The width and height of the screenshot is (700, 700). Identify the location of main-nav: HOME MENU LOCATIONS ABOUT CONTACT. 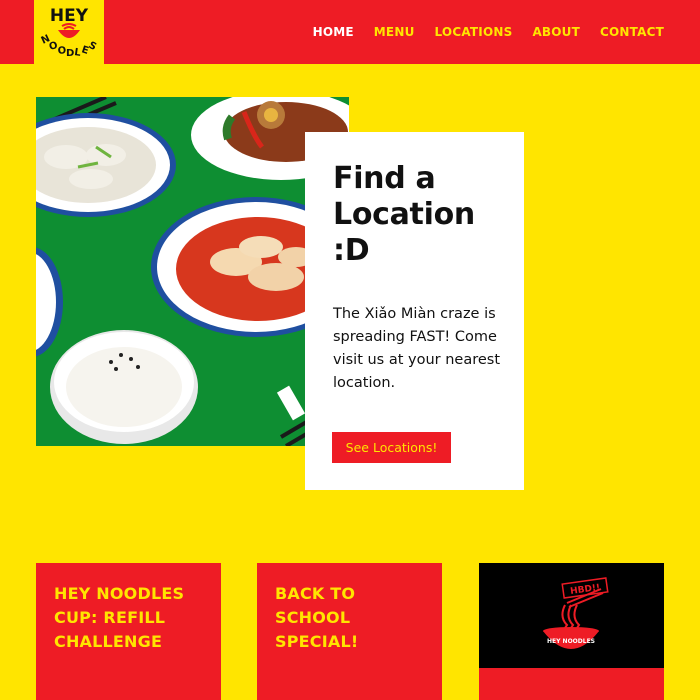
(488, 32).